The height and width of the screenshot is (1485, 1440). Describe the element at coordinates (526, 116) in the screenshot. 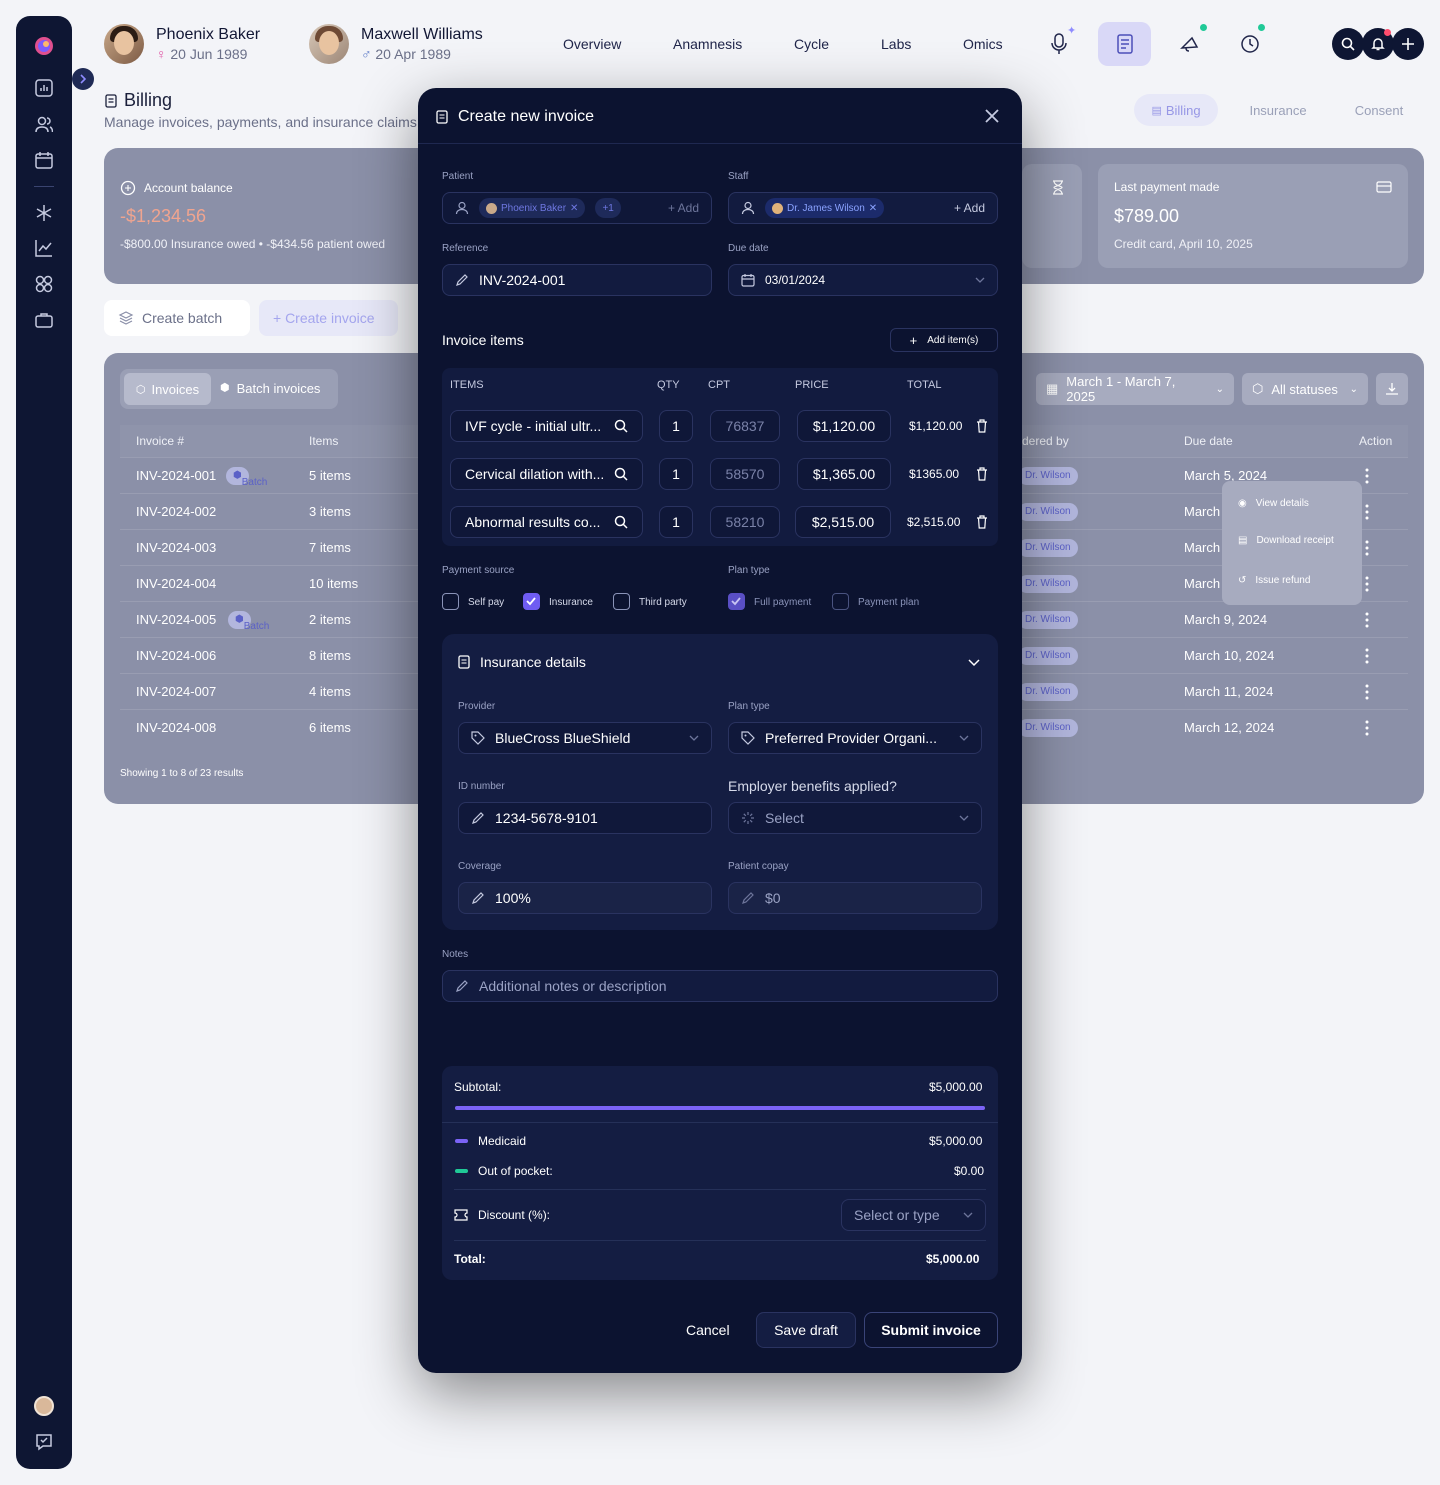

I see `modal-title-text: Create new invoice` at that location.